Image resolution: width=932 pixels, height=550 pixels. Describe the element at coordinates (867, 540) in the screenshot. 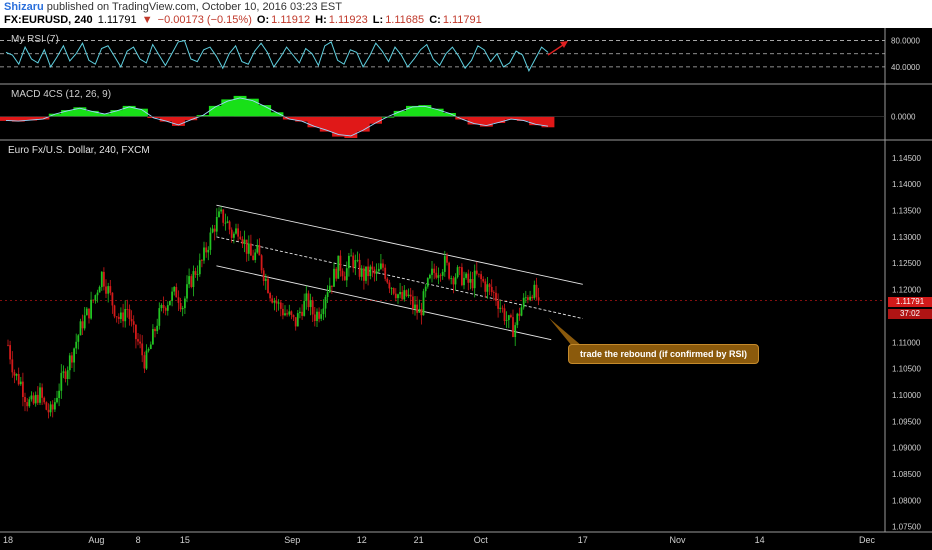

I see `time-tick-label: Dec` at that location.